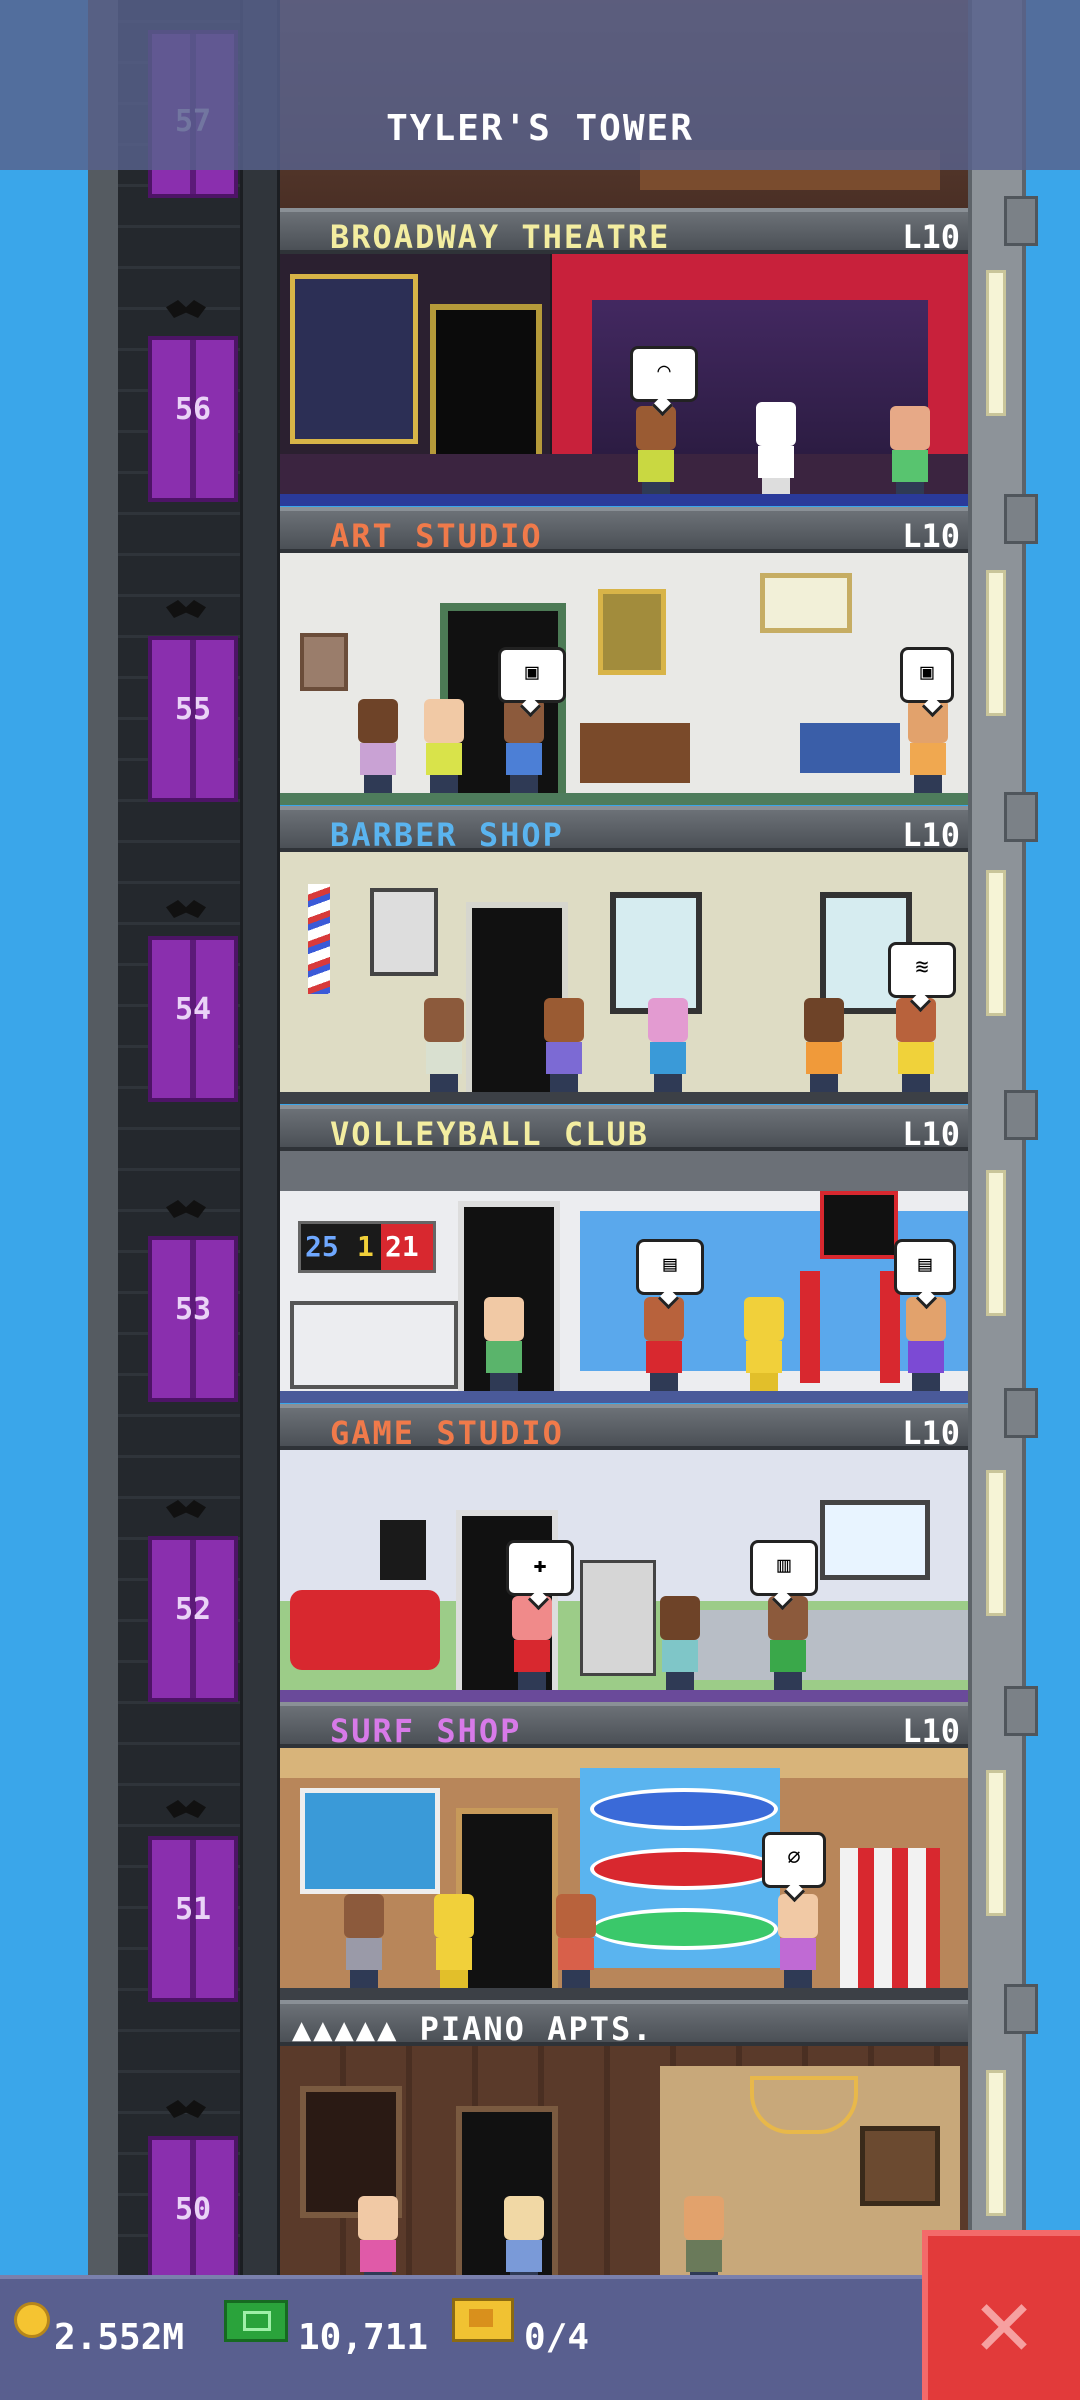  I want to click on tower-outer-wall, so click(105, 1137).